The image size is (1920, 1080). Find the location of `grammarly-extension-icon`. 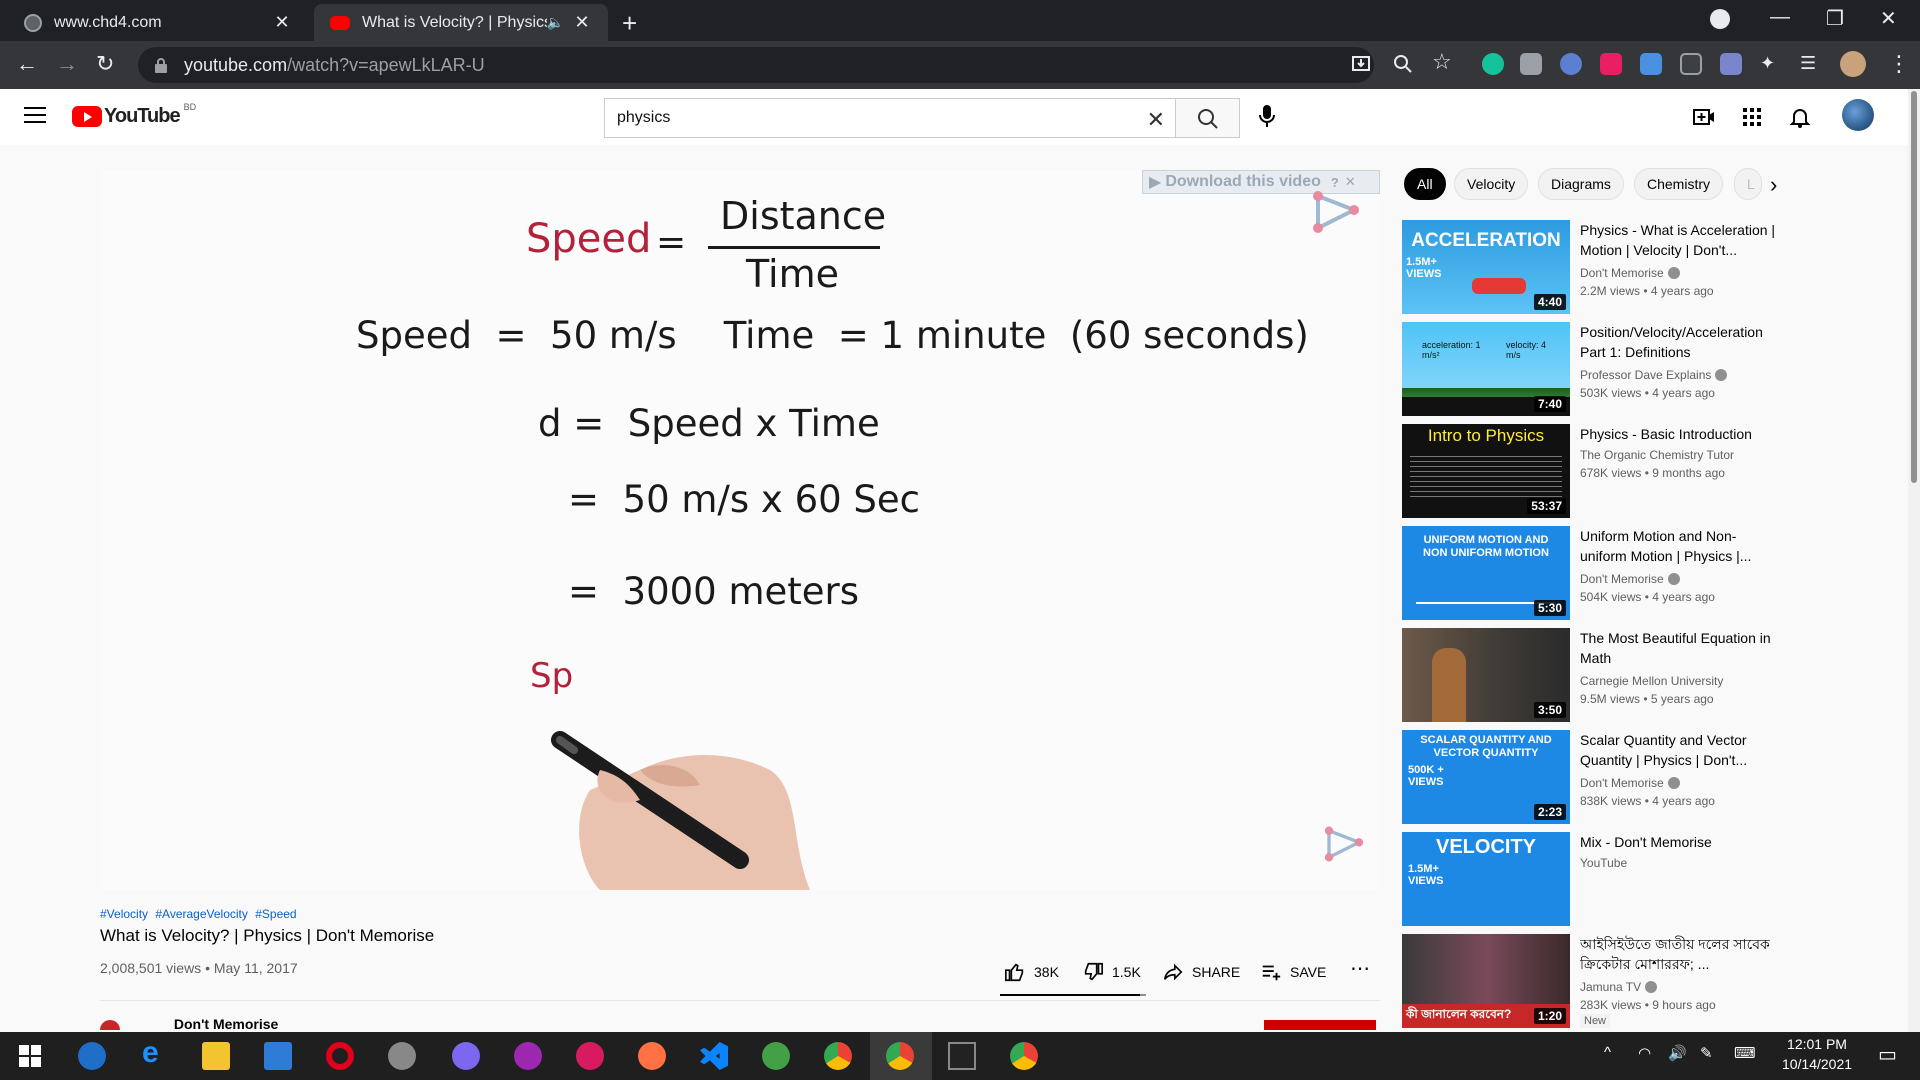

grammarly-extension-icon is located at coordinates (1493, 64).